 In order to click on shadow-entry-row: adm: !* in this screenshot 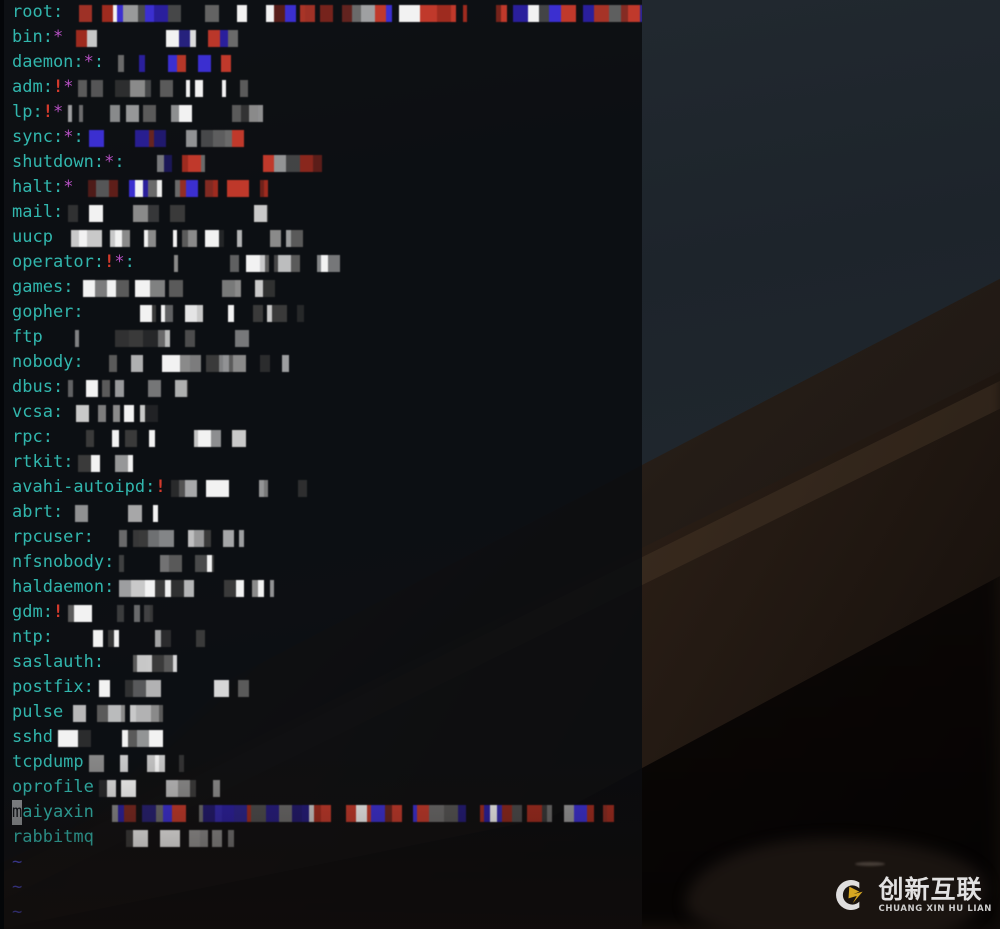, I will do `click(327, 87)`.